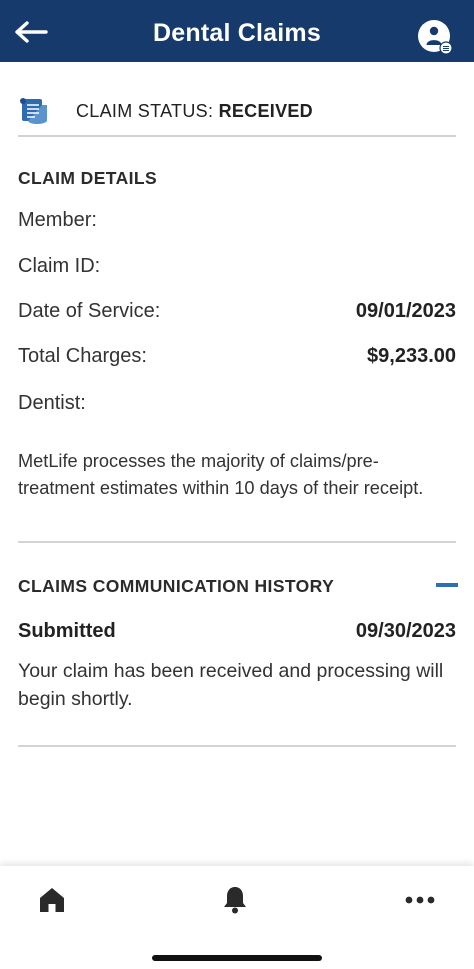 The height and width of the screenshot is (969, 474). Describe the element at coordinates (237, 223) in the screenshot. I see `member-row: Member:` at that location.